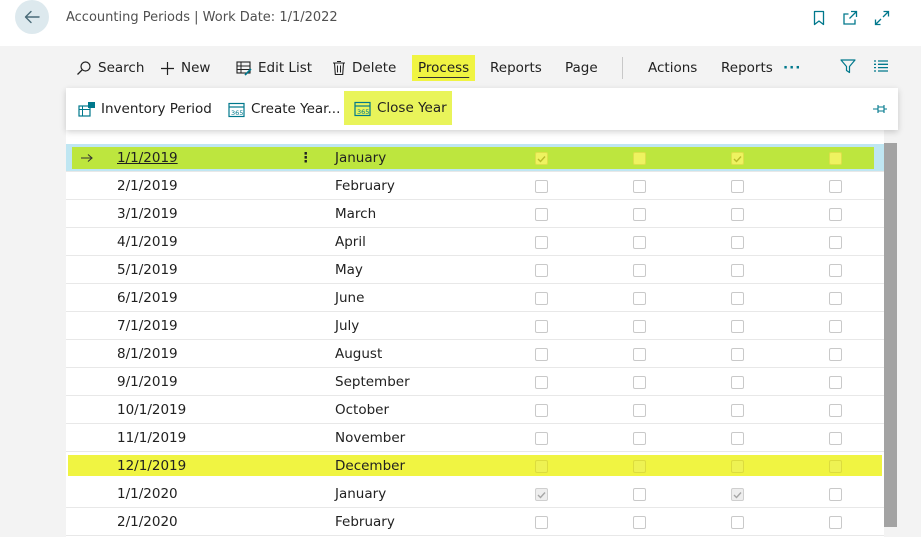 This screenshot has width=921, height=537. I want to click on filter-button, so click(848, 68).